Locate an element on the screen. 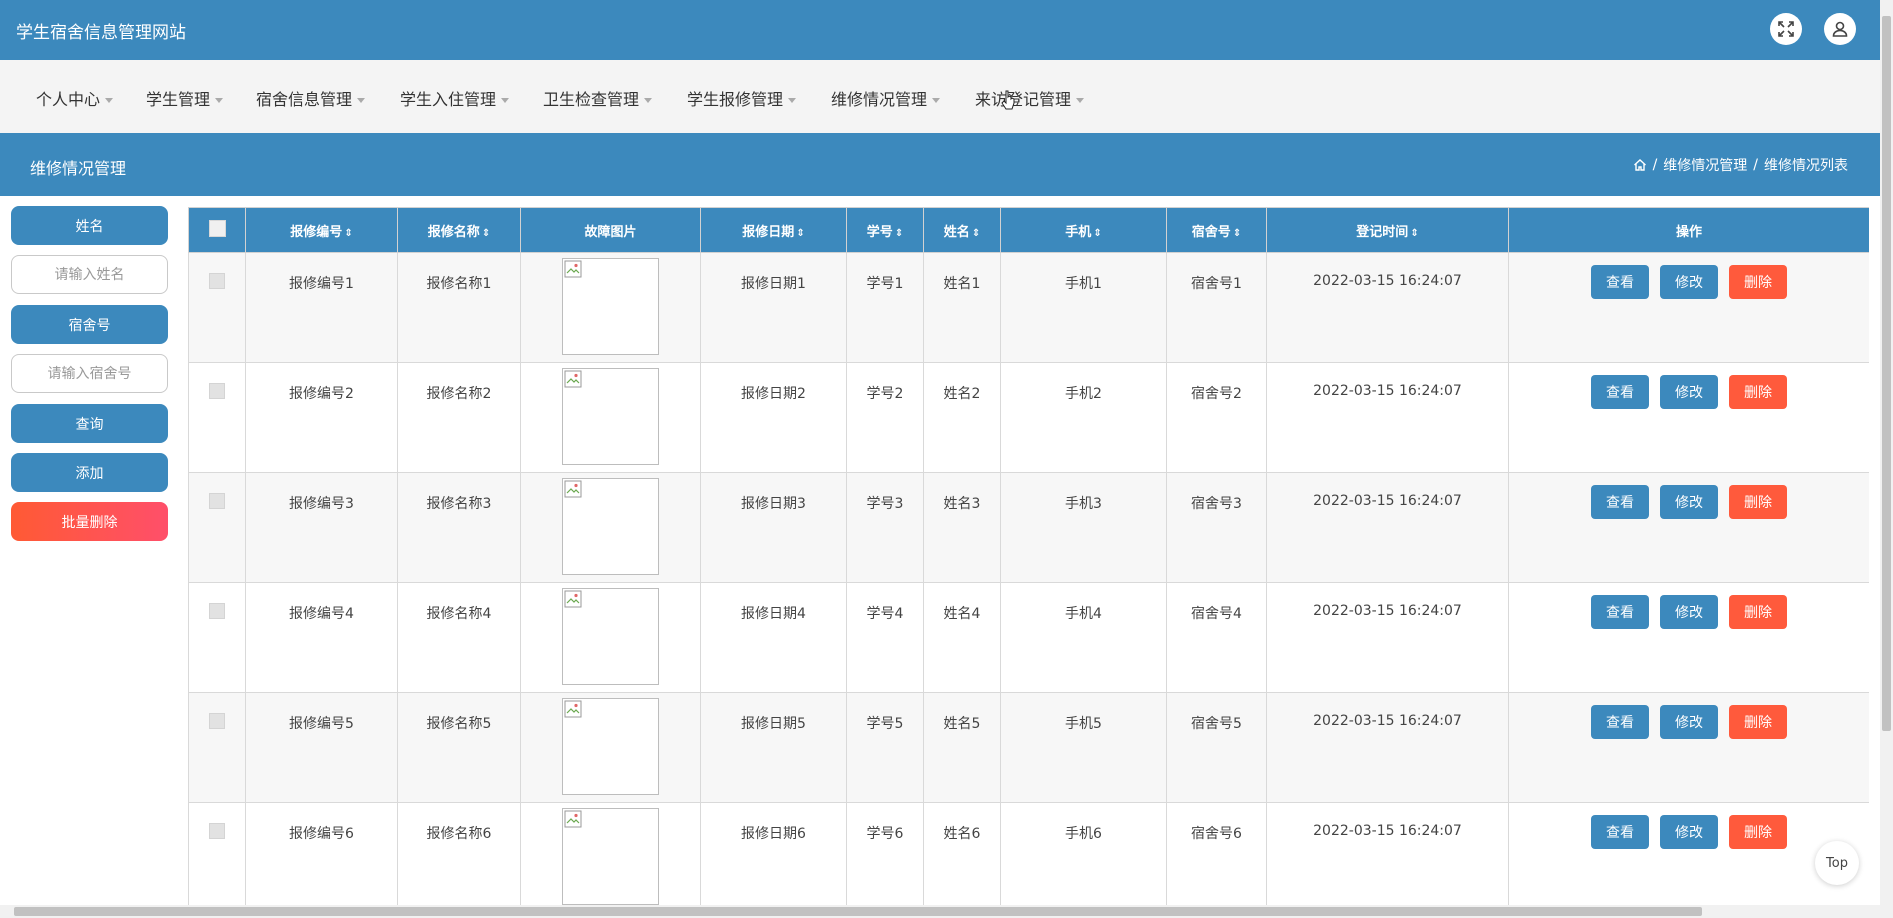  menu-repair-status: 维修情况管理 is located at coordinates (886, 98).